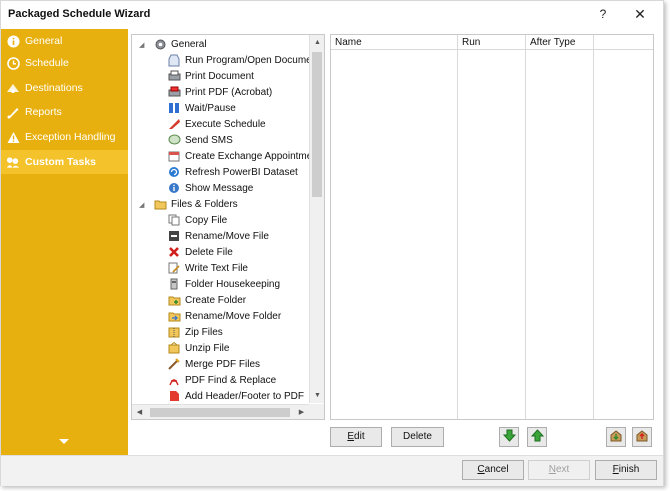  I want to click on tree-item-print-document: Print Document, so click(210, 76).